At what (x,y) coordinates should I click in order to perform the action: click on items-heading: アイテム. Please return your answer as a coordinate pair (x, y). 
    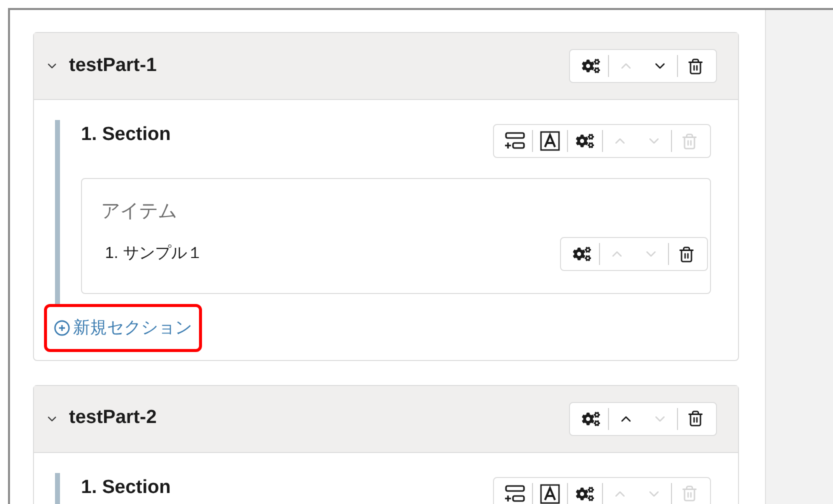
    Looking at the image, I should click on (139, 212).